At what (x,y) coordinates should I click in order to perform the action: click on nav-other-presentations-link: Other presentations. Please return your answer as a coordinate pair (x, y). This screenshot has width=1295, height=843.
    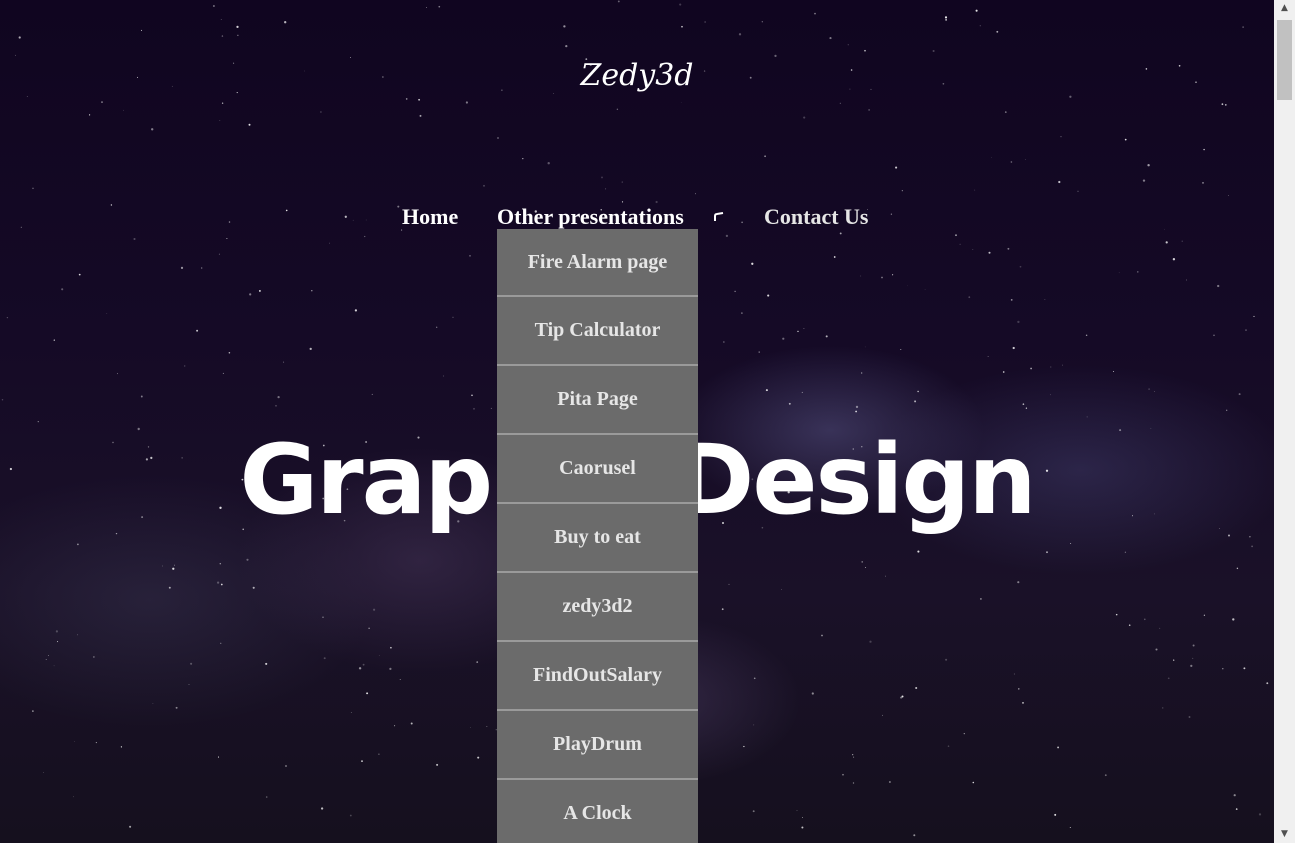
    Looking at the image, I should click on (590, 217).